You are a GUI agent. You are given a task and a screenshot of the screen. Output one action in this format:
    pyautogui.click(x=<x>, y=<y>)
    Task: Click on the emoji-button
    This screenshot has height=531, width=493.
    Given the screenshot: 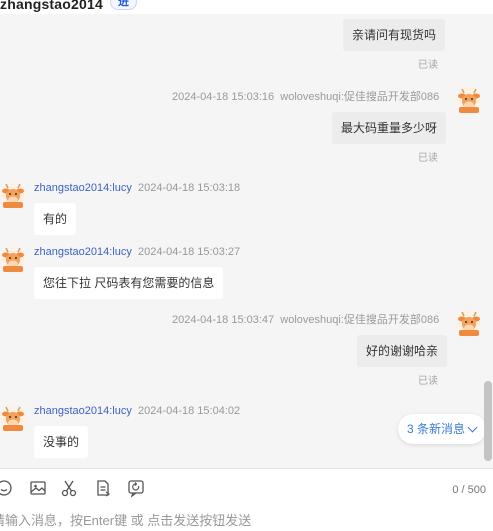 What is the action you would take?
    pyautogui.click(x=7, y=488)
    